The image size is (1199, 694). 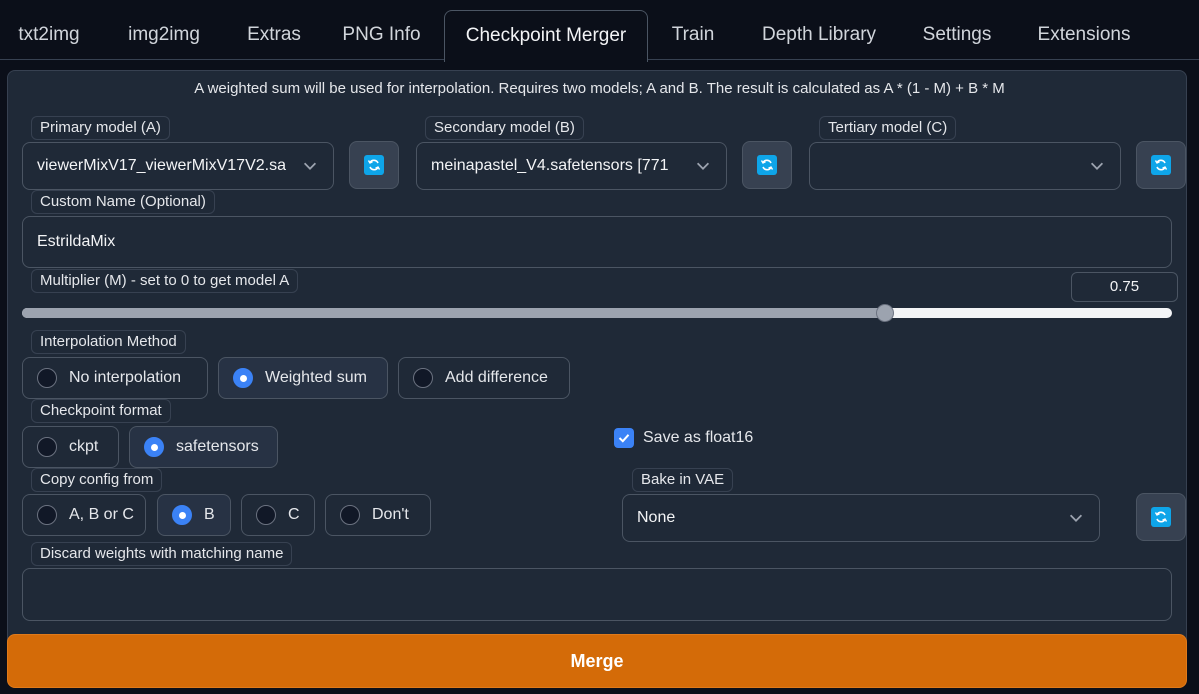 I want to click on radio-weighted-sum: Weighted sum, so click(x=303, y=378).